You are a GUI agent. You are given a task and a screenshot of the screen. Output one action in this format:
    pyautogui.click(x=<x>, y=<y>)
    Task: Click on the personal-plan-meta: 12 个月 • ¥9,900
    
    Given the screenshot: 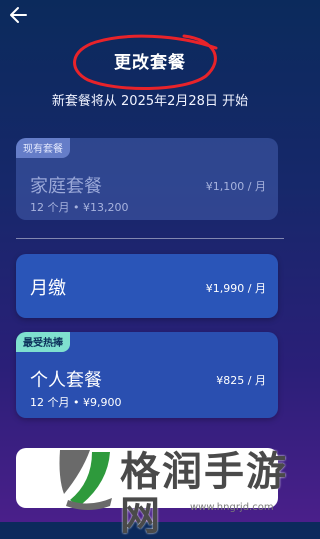 What is the action you would take?
    pyautogui.click(x=76, y=402)
    